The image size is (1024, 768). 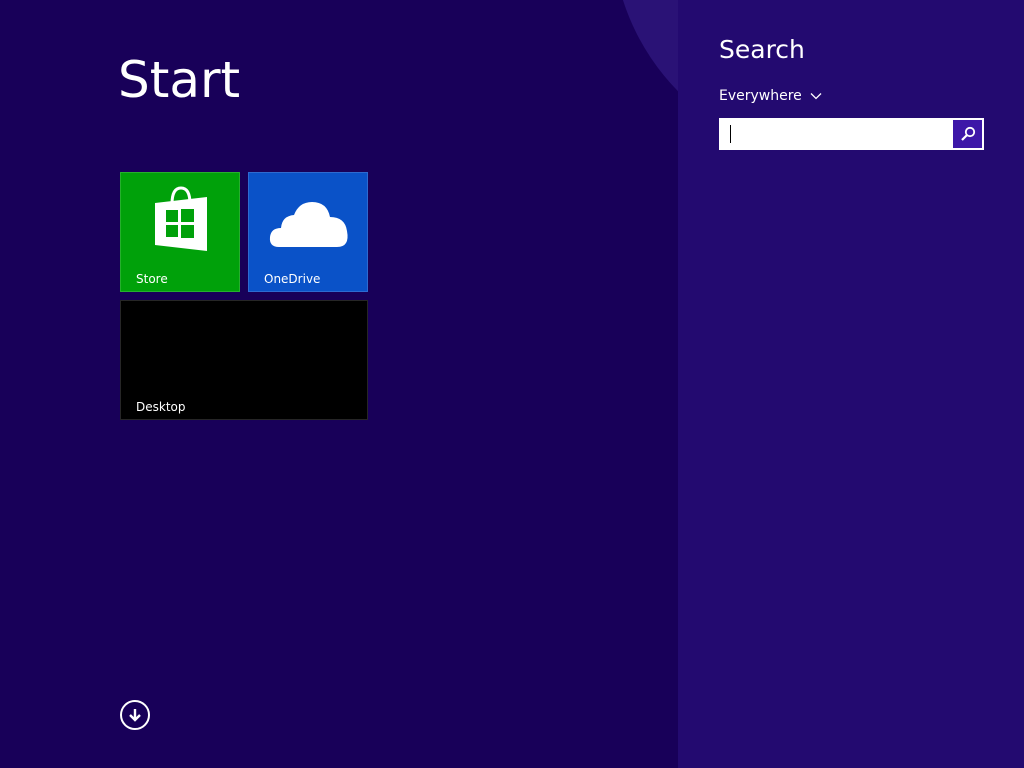 I want to click on chevron-down-icon, so click(x=816, y=96).